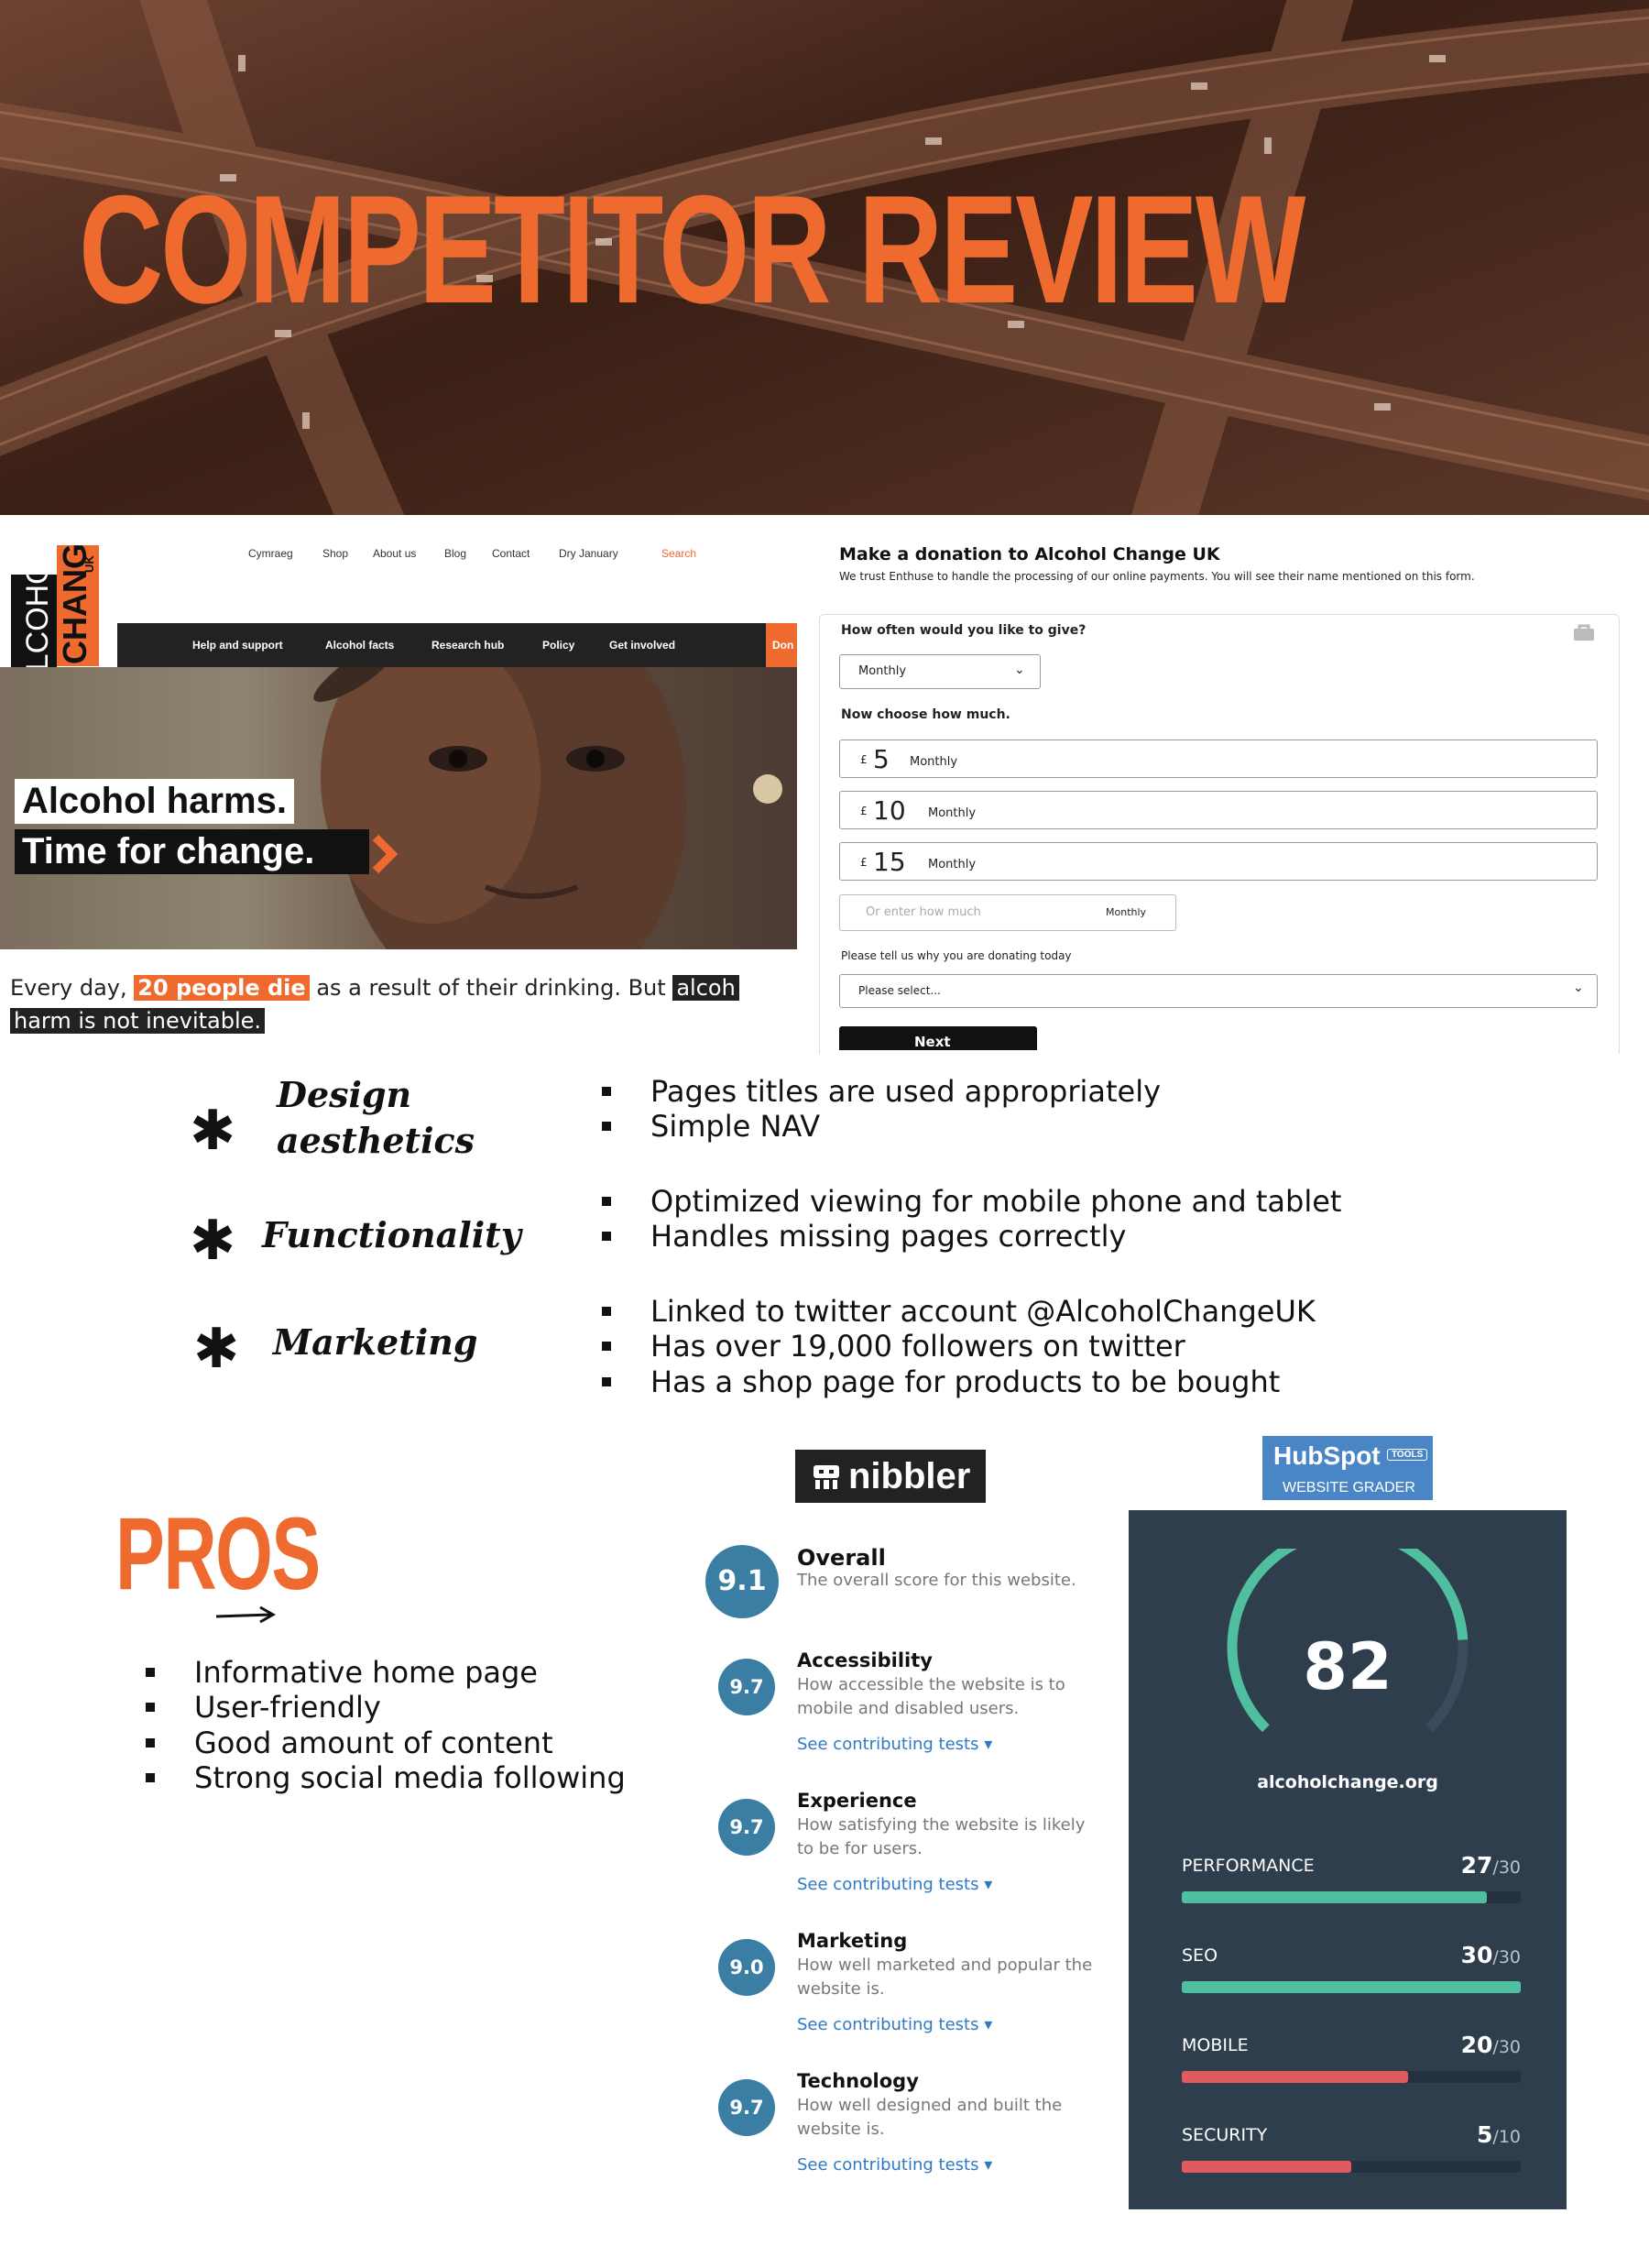  I want to click on amount-value: 10, so click(889, 810).